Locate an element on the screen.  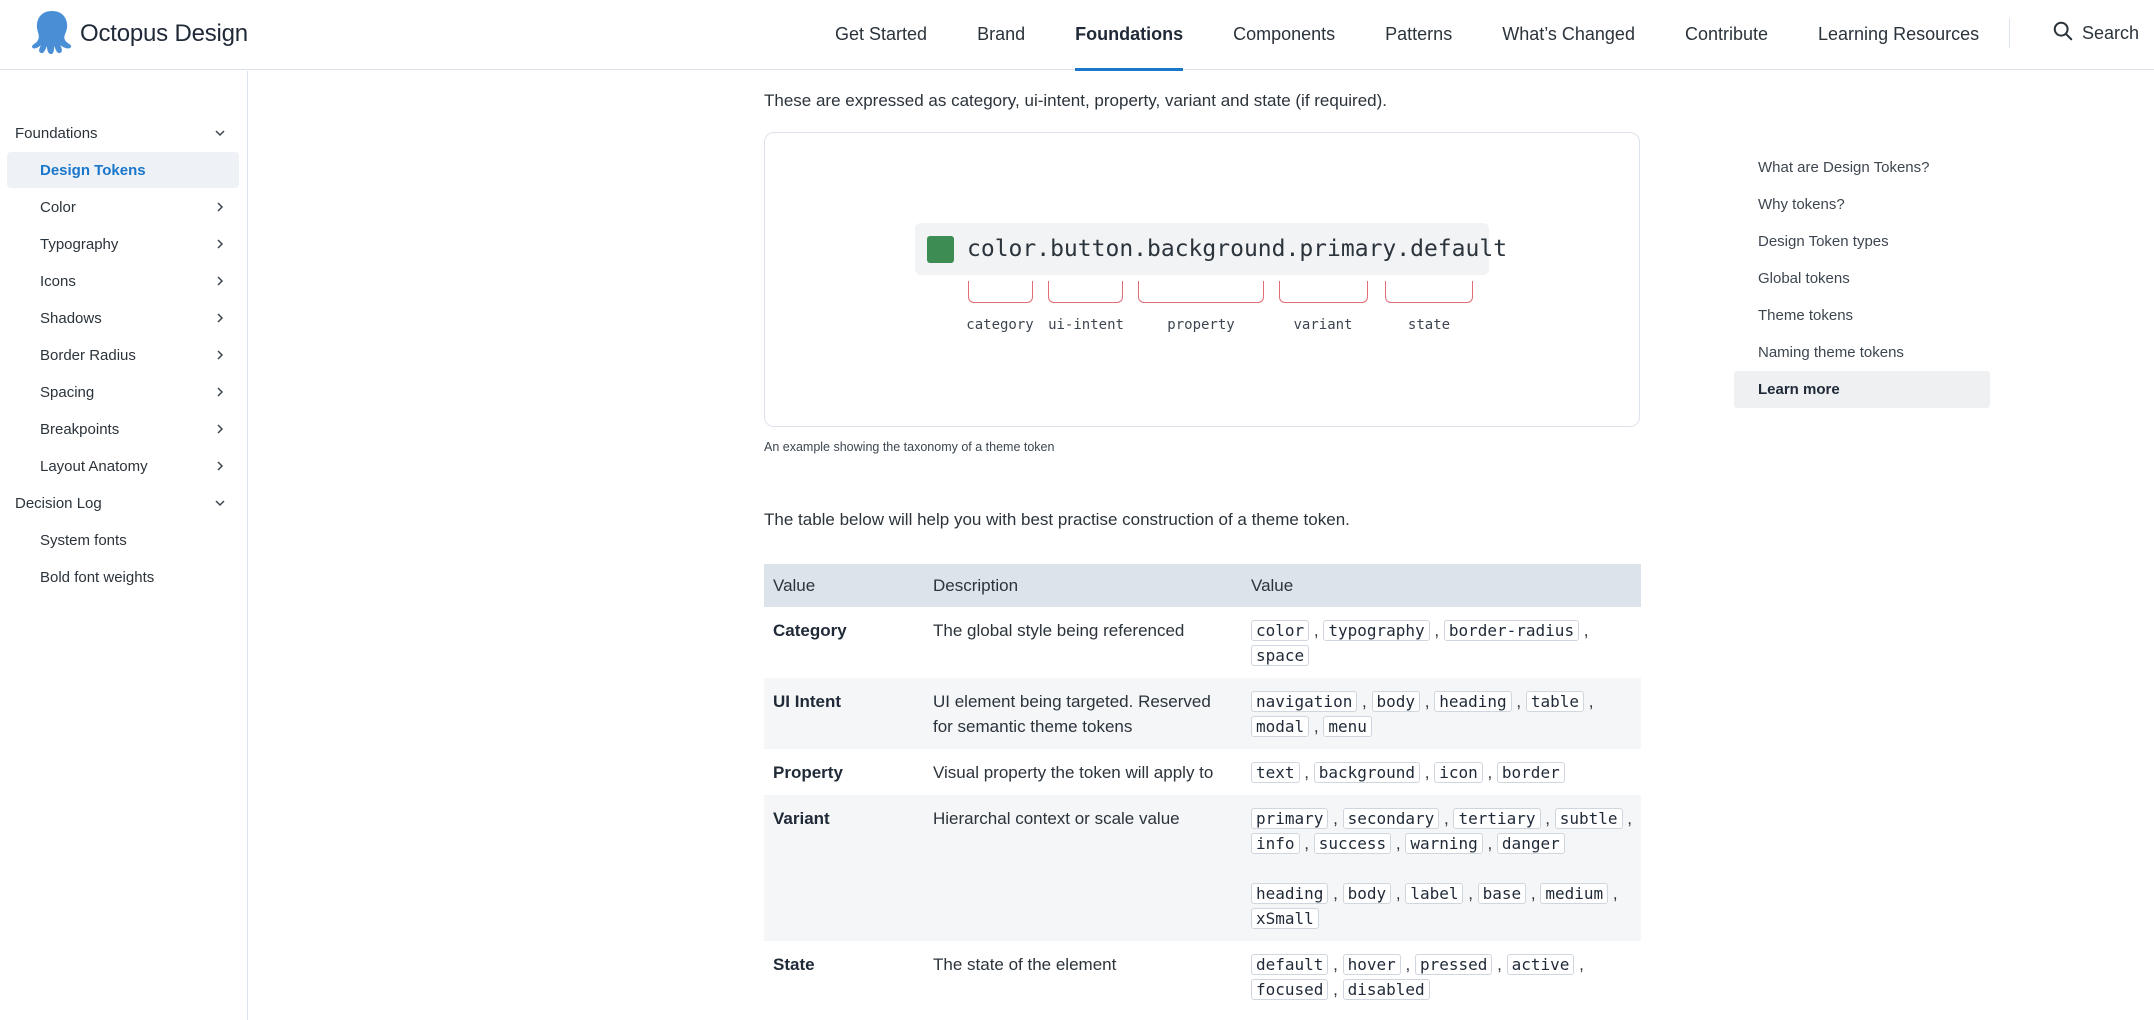
nav-foundations: Foundations is located at coordinates (1129, 35).